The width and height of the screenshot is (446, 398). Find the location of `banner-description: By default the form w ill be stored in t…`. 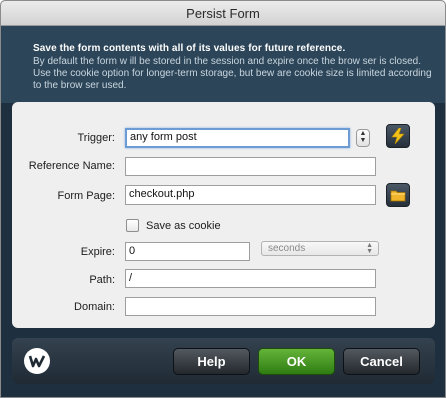

banner-description: By default the form w ill be stored in t… is located at coordinates (232, 73).